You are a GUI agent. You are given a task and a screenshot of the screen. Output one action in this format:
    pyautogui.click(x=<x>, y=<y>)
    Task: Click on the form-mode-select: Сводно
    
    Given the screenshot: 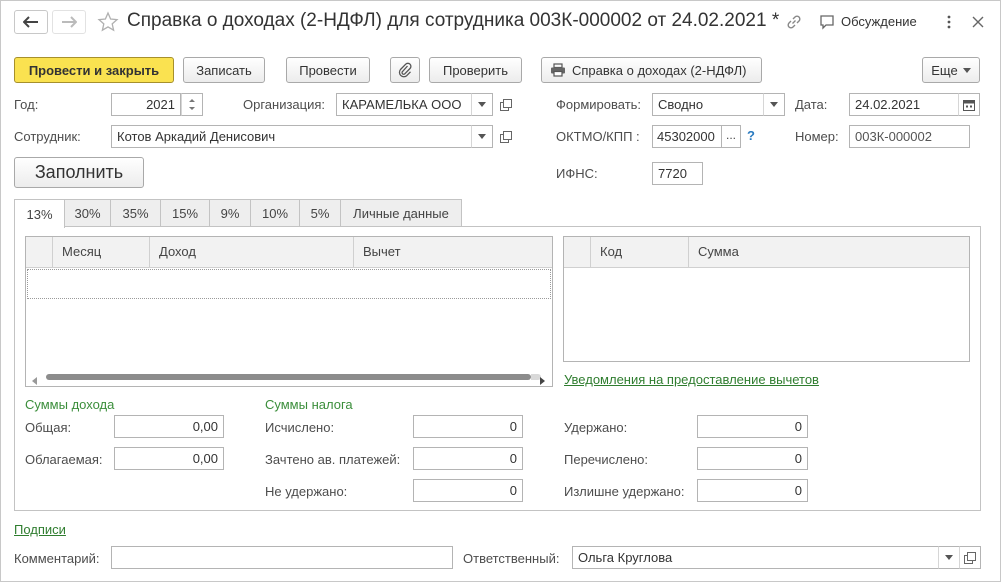 What is the action you would take?
    pyautogui.click(x=708, y=104)
    